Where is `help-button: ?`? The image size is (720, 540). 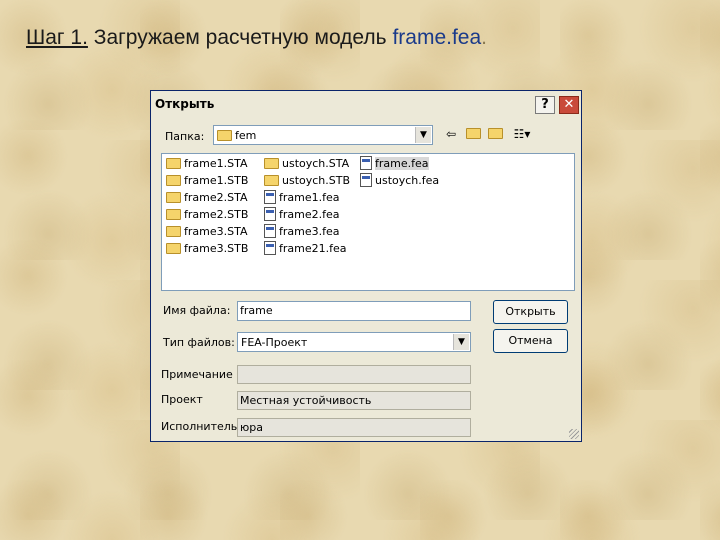 help-button: ? is located at coordinates (545, 105).